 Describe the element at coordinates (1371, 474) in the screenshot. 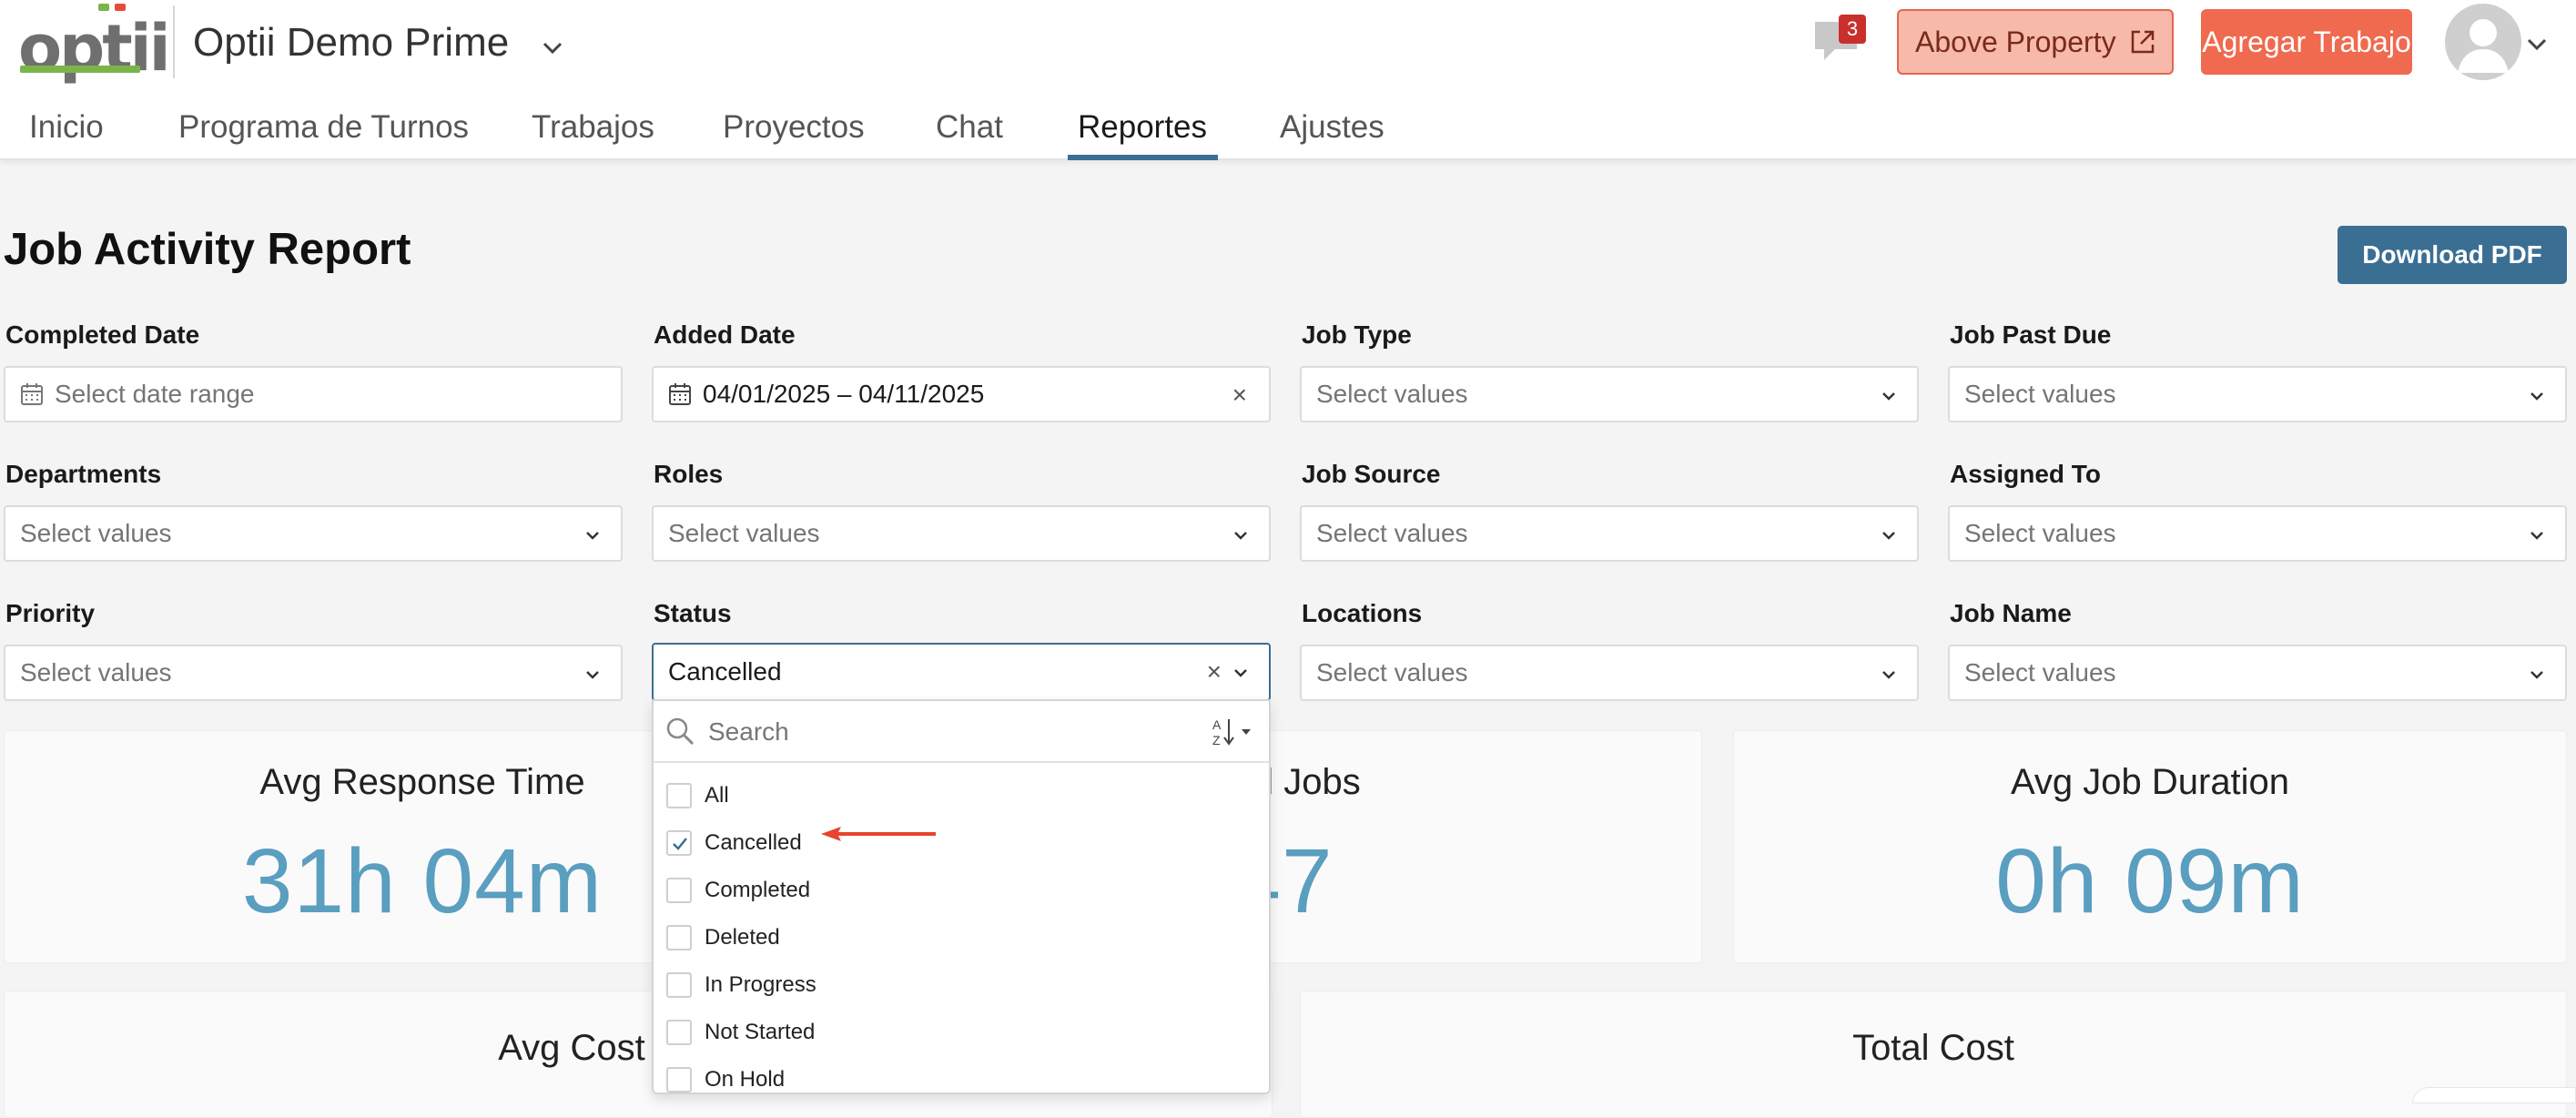

I see `job-source-label: Job Source` at that location.